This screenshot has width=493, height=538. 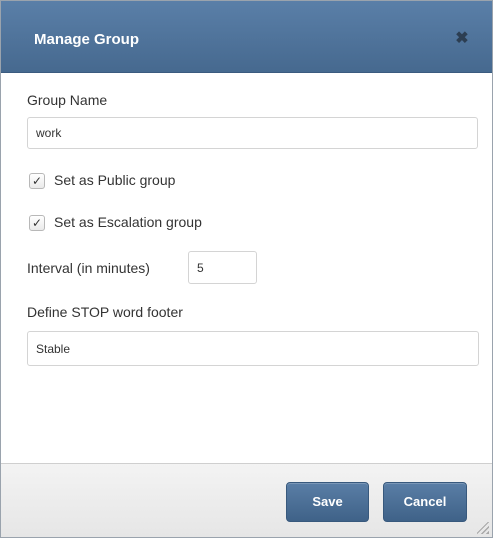 What do you see at coordinates (253, 348) in the screenshot?
I see `stop-word-footer-input` at bounding box center [253, 348].